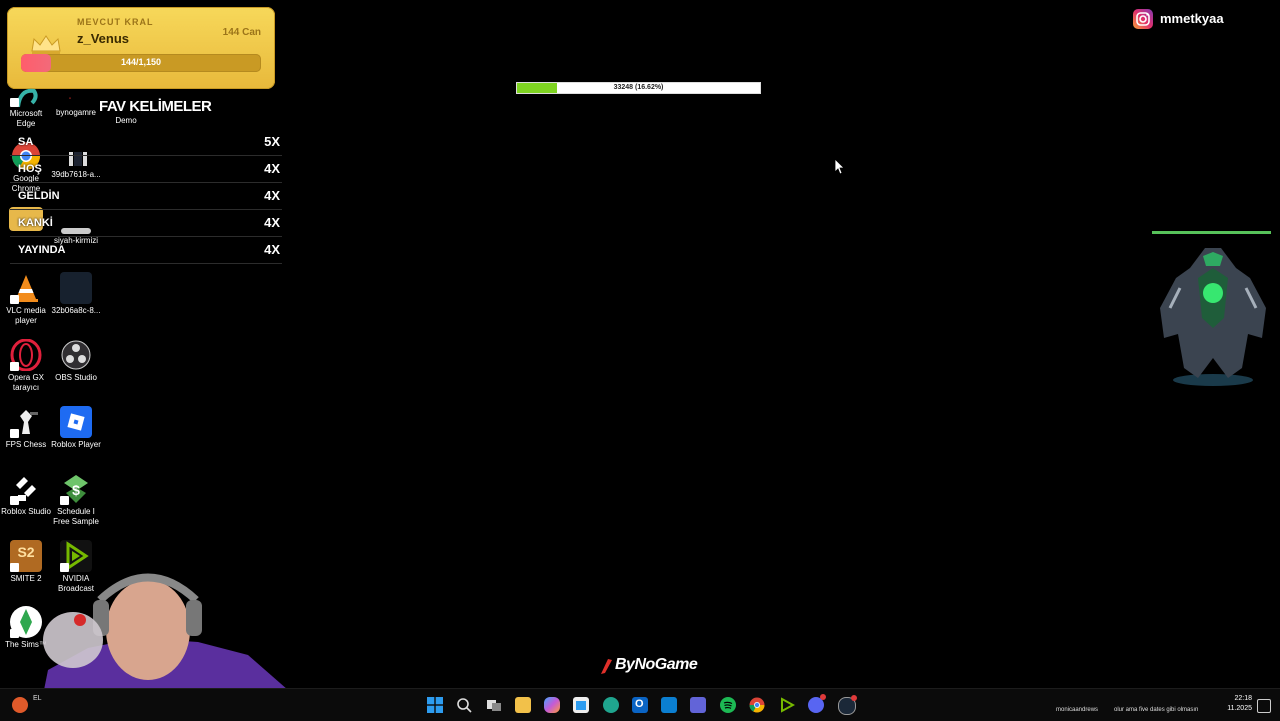 This screenshot has height=721, width=1280. I want to click on fav-word: GELDİN, so click(39, 196).